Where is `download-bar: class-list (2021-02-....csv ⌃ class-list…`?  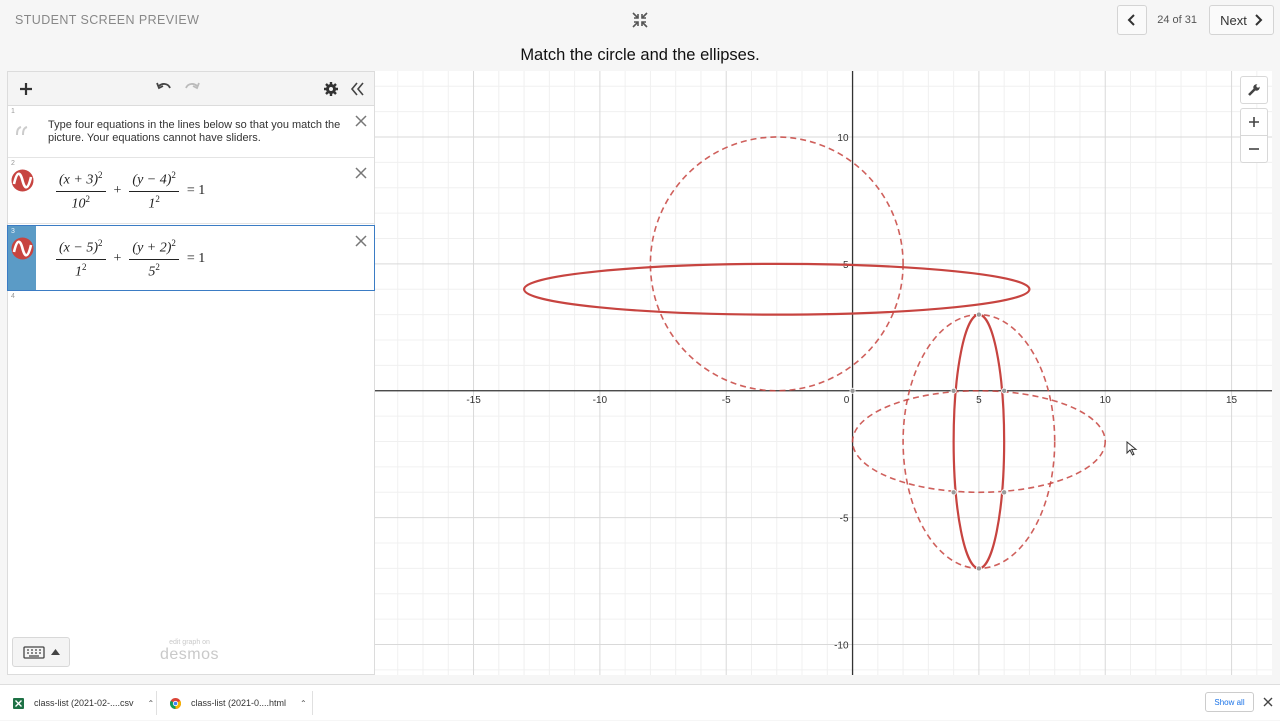
download-bar: class-list (2021-02-....csv ⌃ class-list… is located at coordinates (640, 702).